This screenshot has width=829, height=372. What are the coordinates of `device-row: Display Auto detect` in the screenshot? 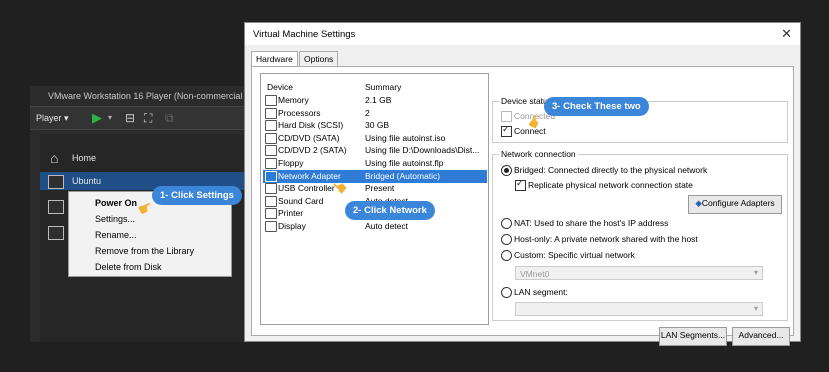 It's located at (375, 226).